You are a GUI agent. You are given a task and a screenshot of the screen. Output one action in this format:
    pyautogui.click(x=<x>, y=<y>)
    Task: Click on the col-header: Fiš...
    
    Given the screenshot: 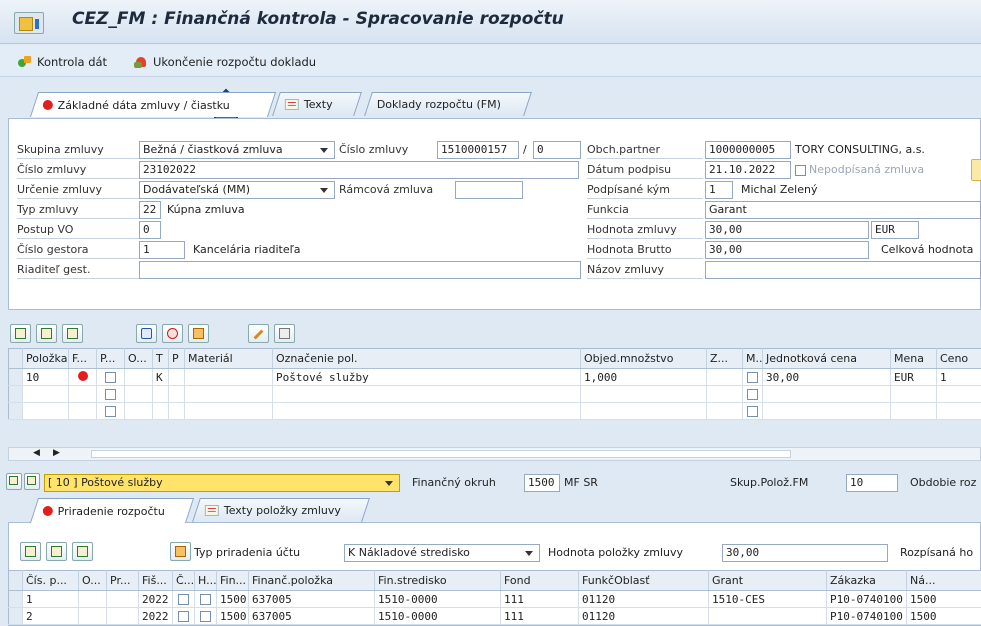 What is the action you would take?
    pyautogui.click(x=155, y=580)
    